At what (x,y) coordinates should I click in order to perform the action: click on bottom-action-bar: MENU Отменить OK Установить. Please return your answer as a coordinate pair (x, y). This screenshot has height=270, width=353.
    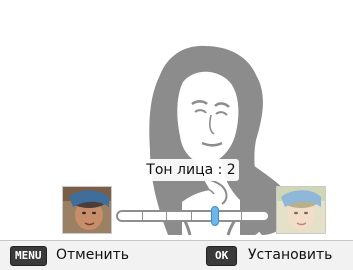
    Looking at the image, I should click on (176, 255).